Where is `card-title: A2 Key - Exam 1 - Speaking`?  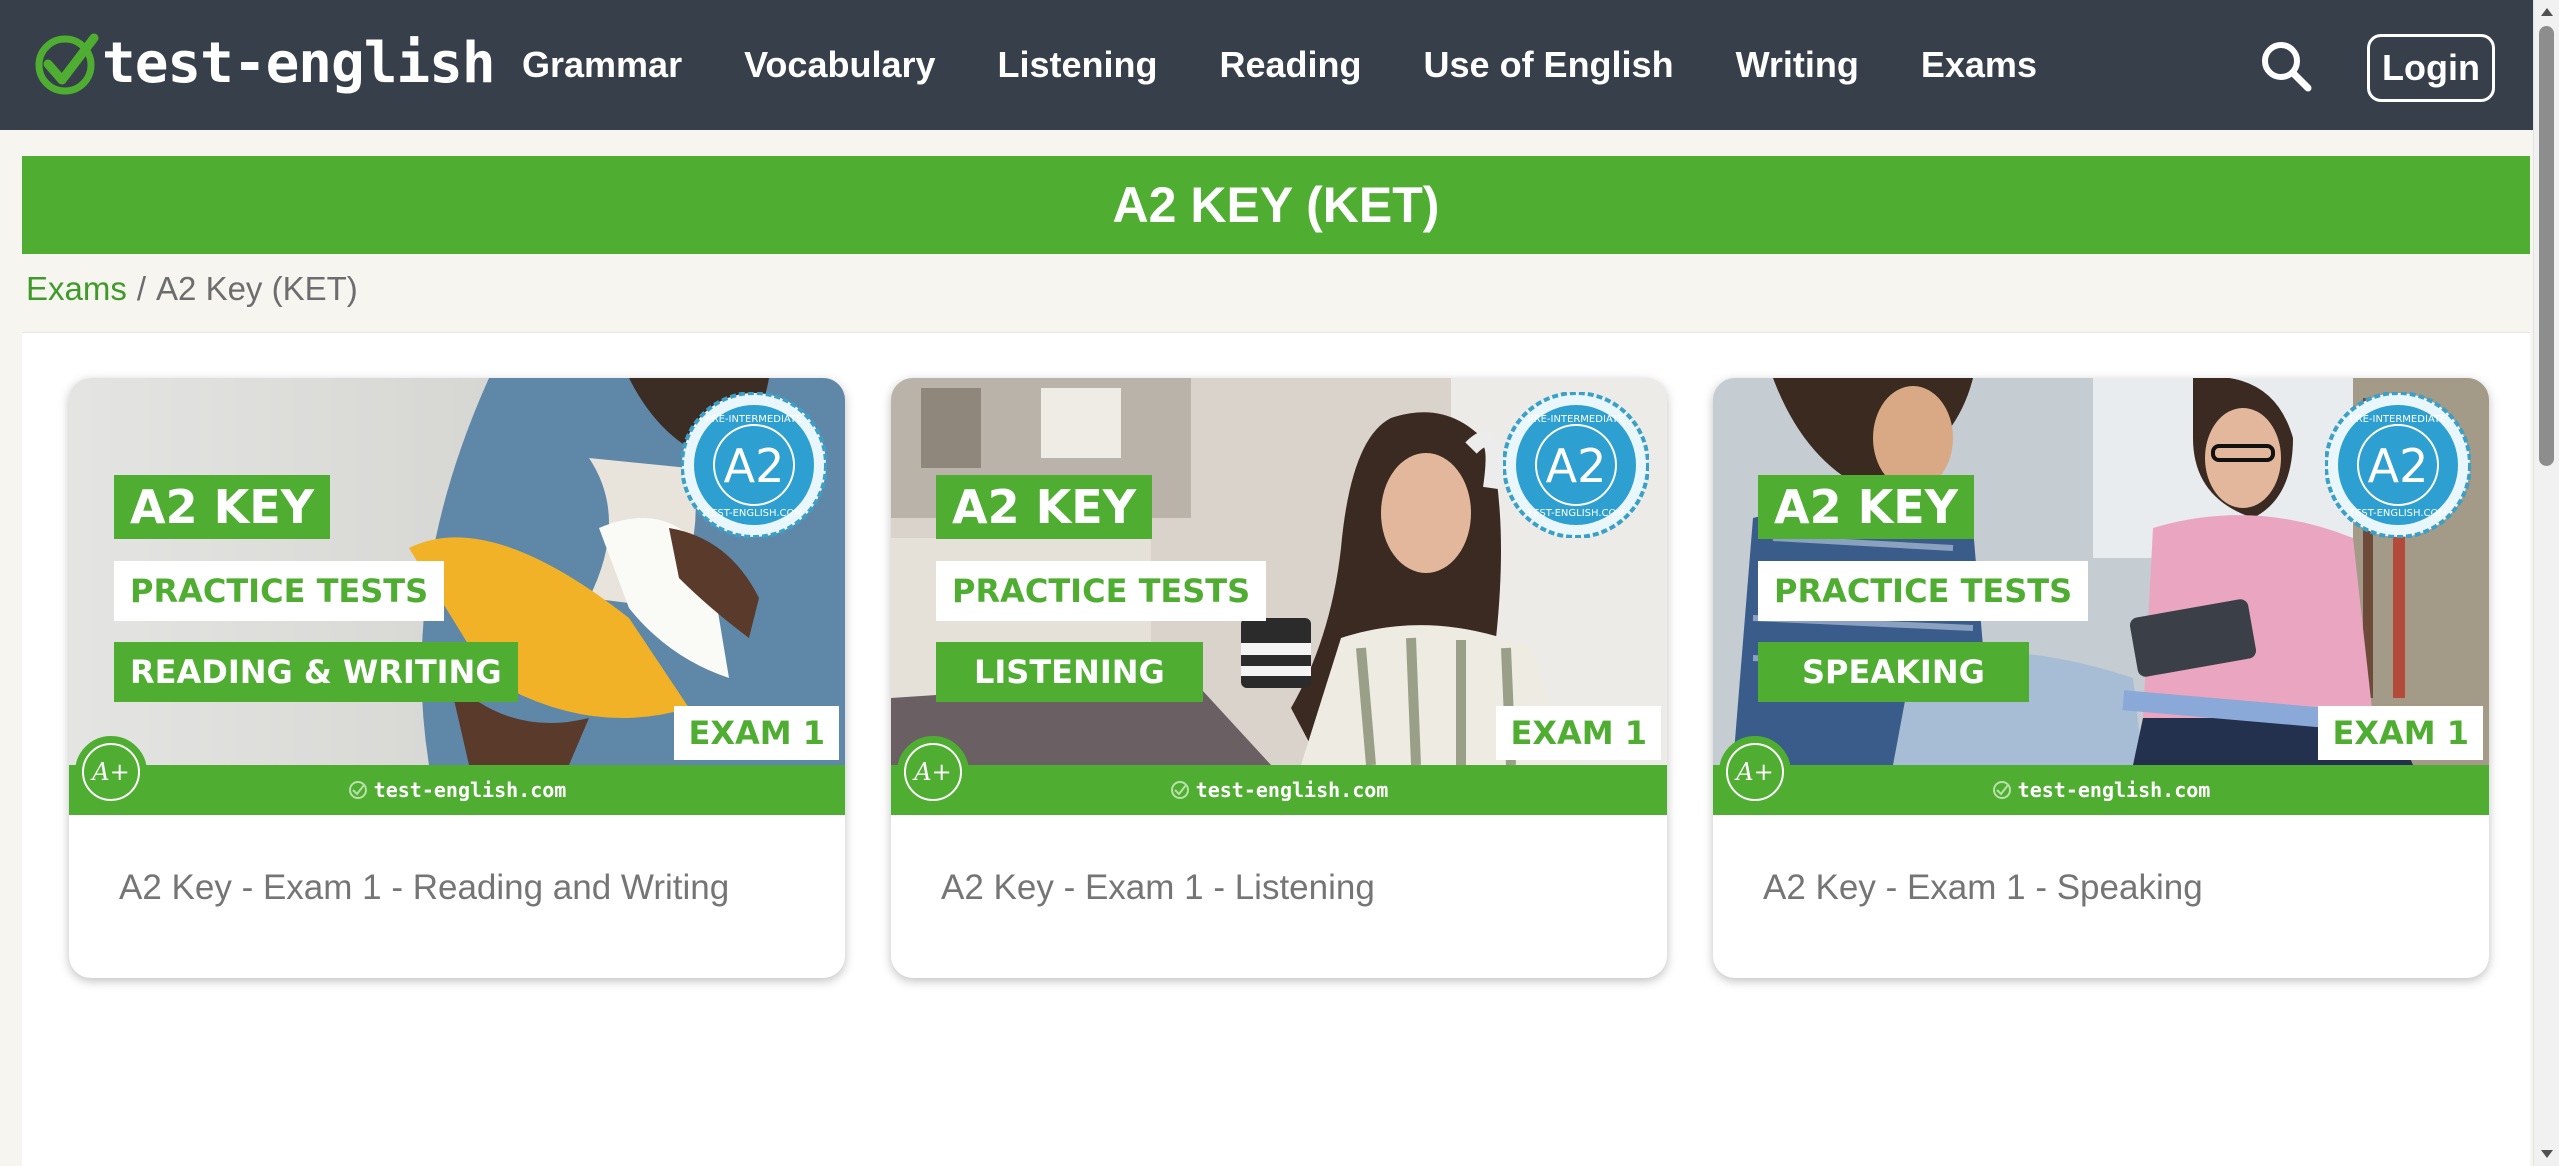
card-title: A2 Key - Exam 1 - Speaking is located at coordinates (1983, 888).